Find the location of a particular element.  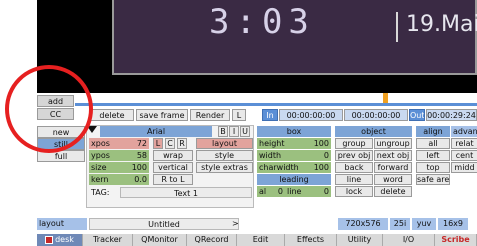

untitled-field: Untitled is located at coordinates (164, 224).